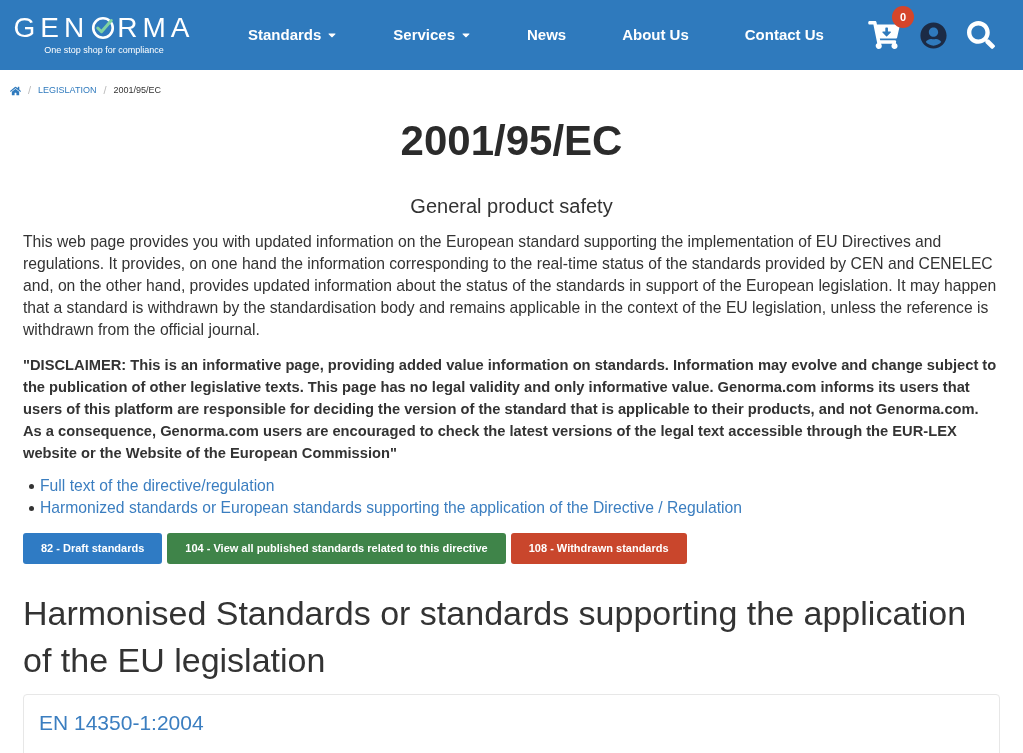 The image size is (1023, 753). I want to click on breadcrumb-link: LEGISLATION, so click(67, 90).